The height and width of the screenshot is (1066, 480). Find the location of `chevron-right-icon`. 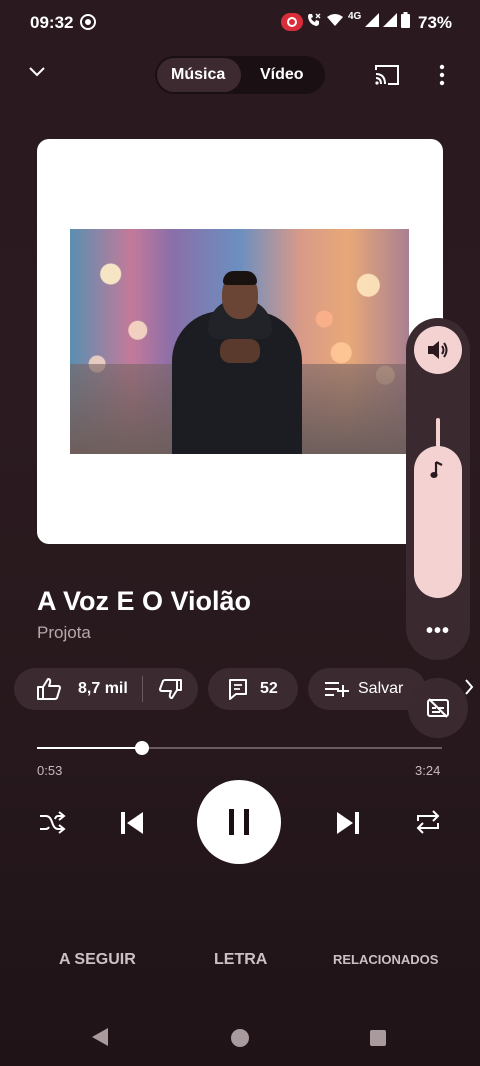

chevron-right-icon is located at coordinates (469, 687).